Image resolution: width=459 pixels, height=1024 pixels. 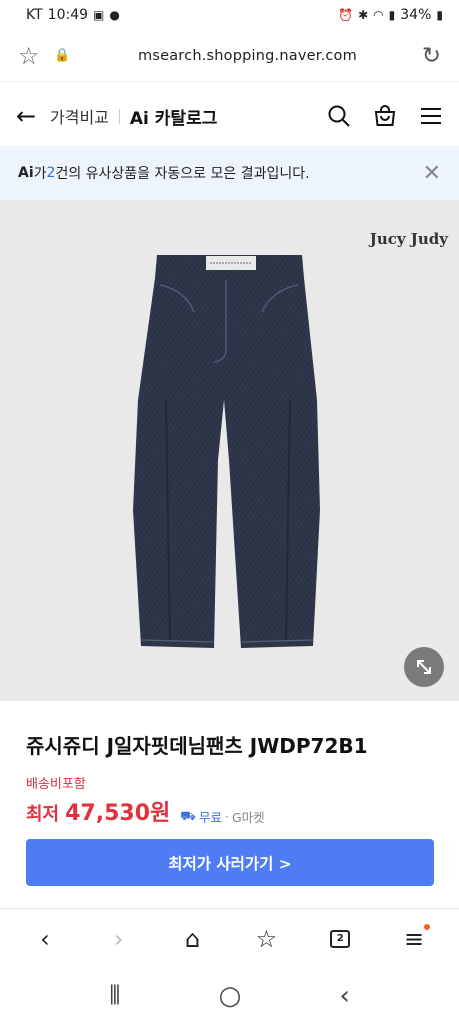 What do you see at coordinates (197, 746) in the screenshot?
I see `product-title: 쥬시쥬디 J일자핏데님팬츠 JWDP72B1` at bounding box center [197, 746].